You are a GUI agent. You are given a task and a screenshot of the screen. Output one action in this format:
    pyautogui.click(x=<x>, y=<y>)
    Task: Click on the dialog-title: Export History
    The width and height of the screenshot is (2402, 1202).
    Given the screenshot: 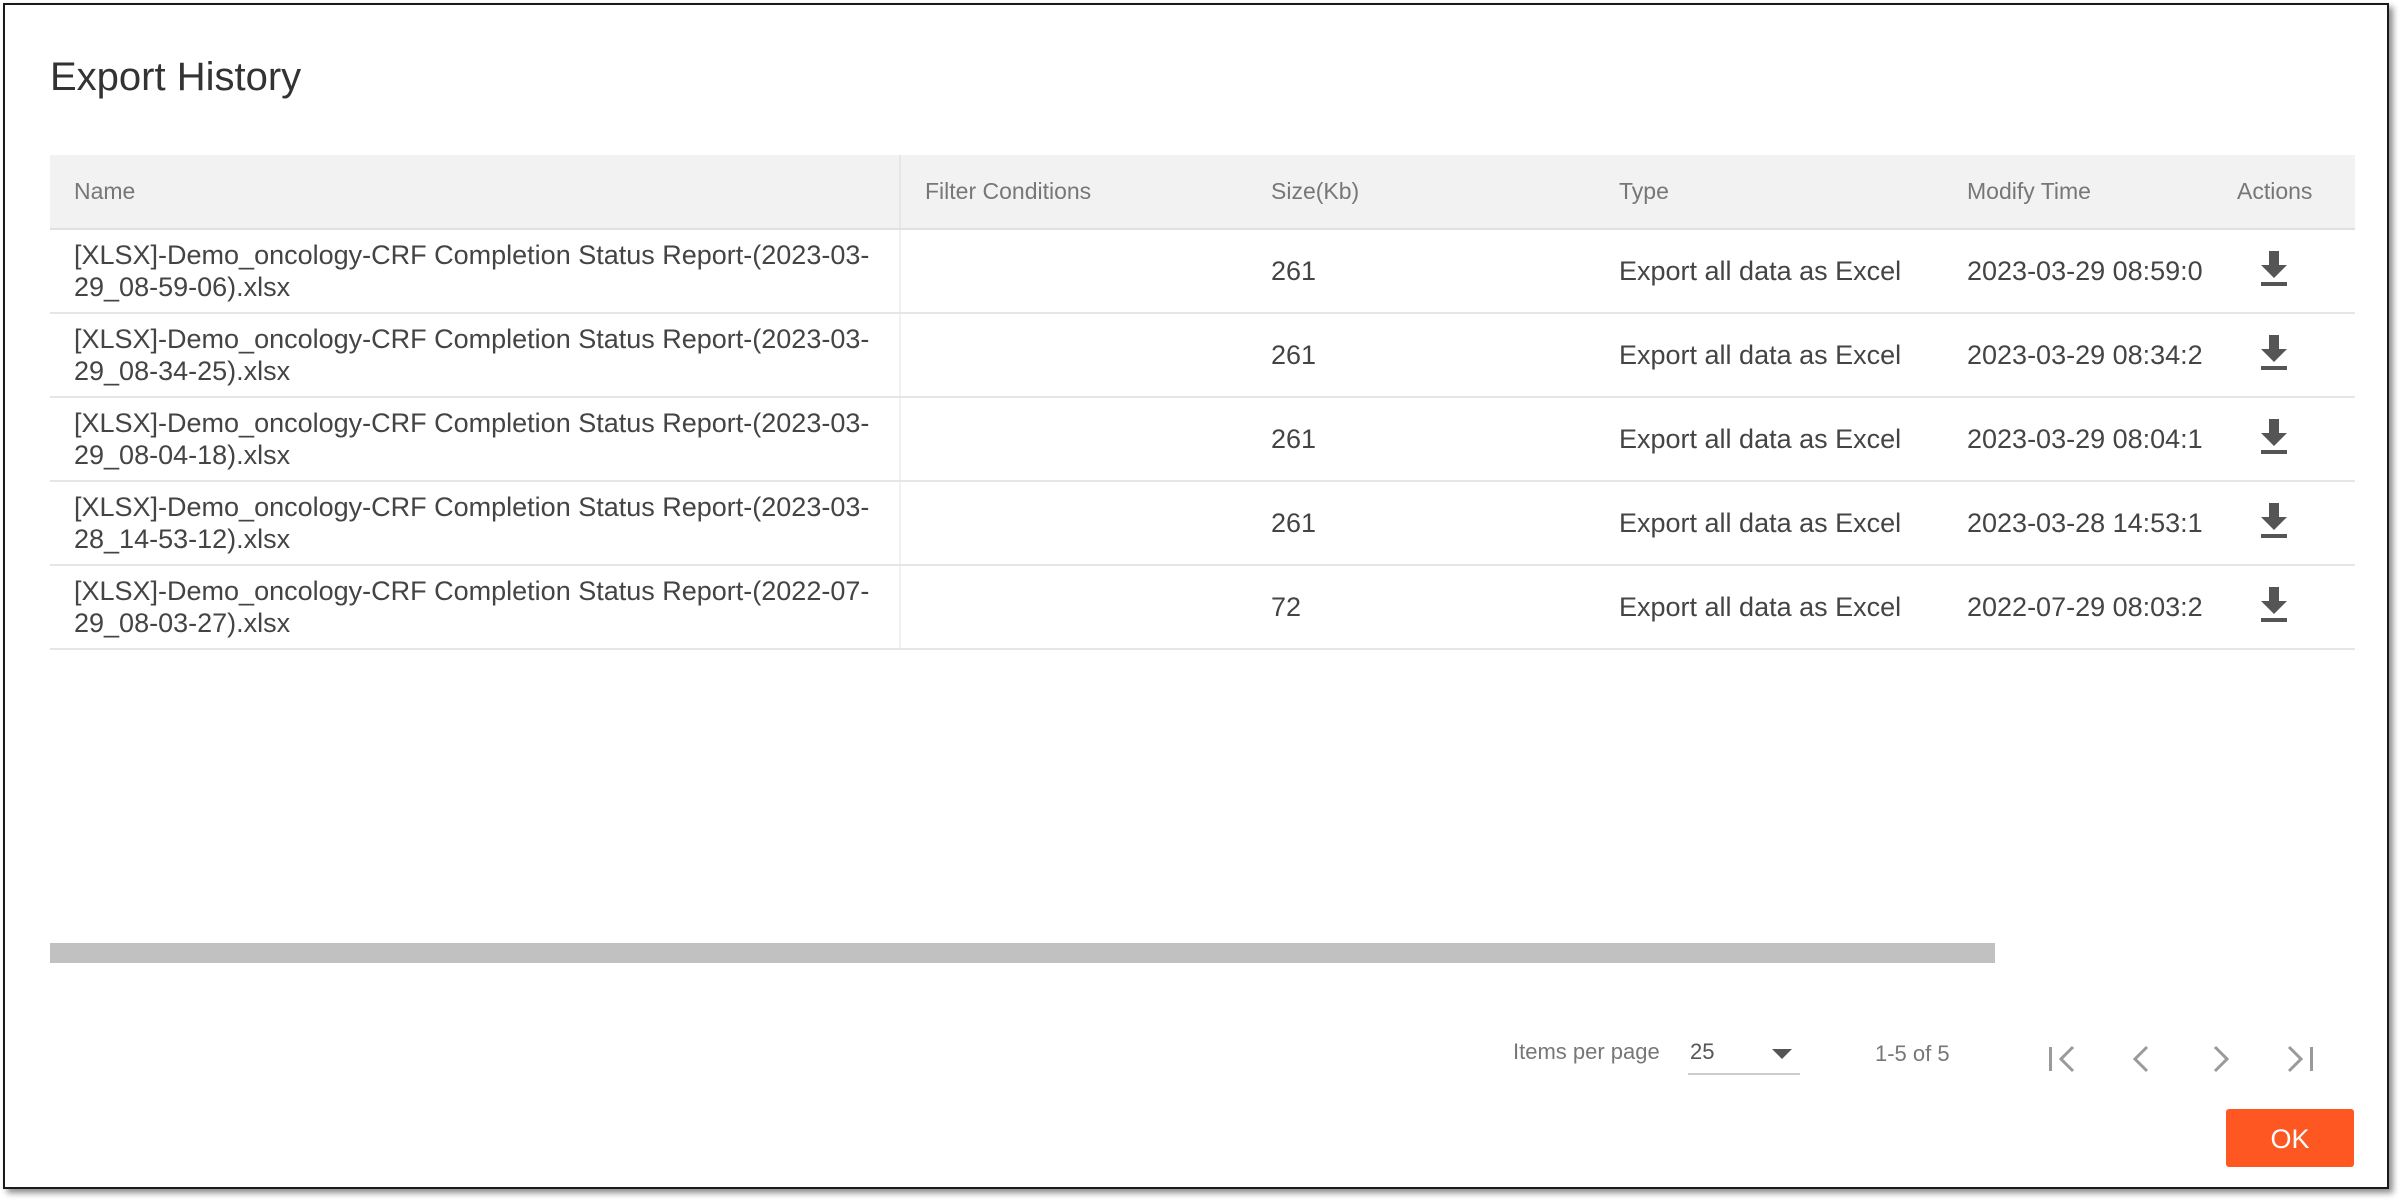 What is the action you would take?
    pyautogui.click(x=176, y=77)
    